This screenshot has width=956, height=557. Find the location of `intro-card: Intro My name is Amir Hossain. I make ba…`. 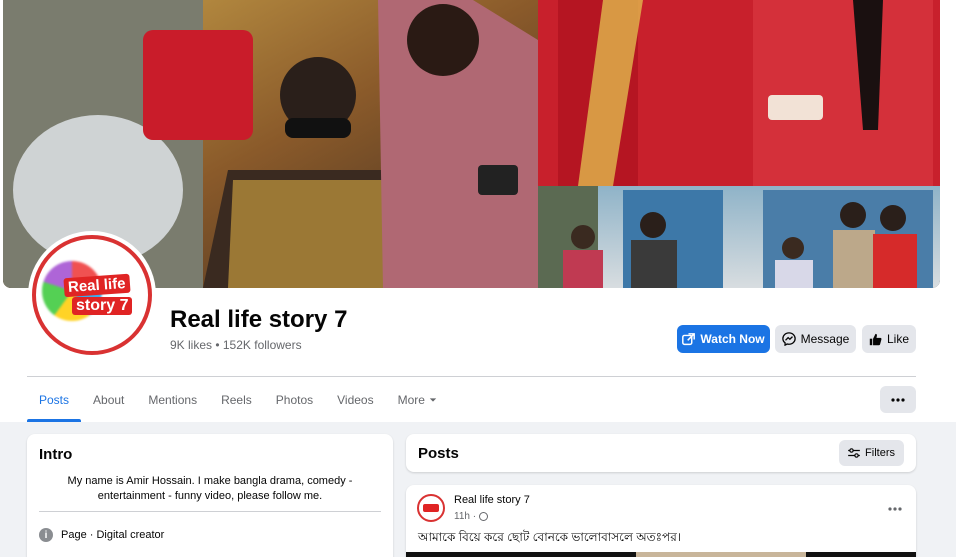

intro-card: Intro My name is Amir Hossain. I make ba… is located at coordinates (210, 495).